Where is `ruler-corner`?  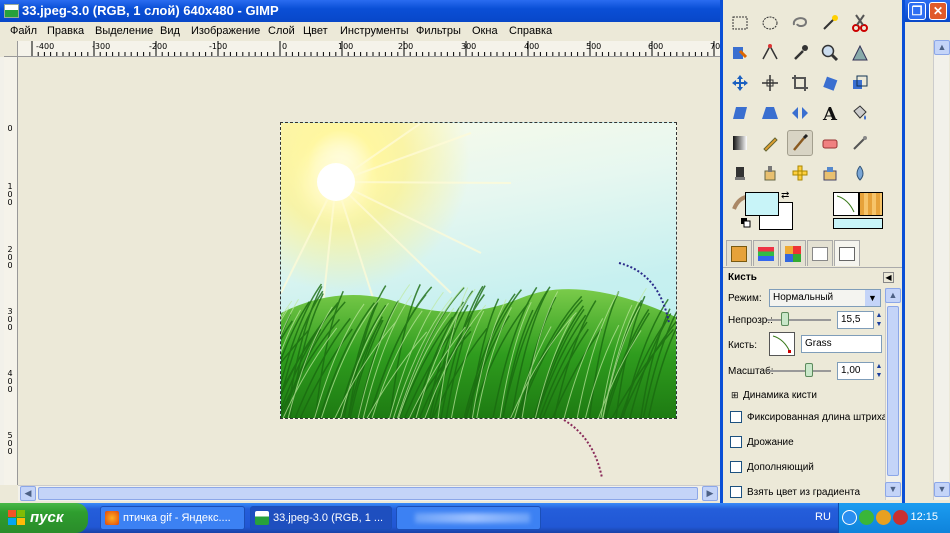 ruler-corner is located at coordinates (11, 49).